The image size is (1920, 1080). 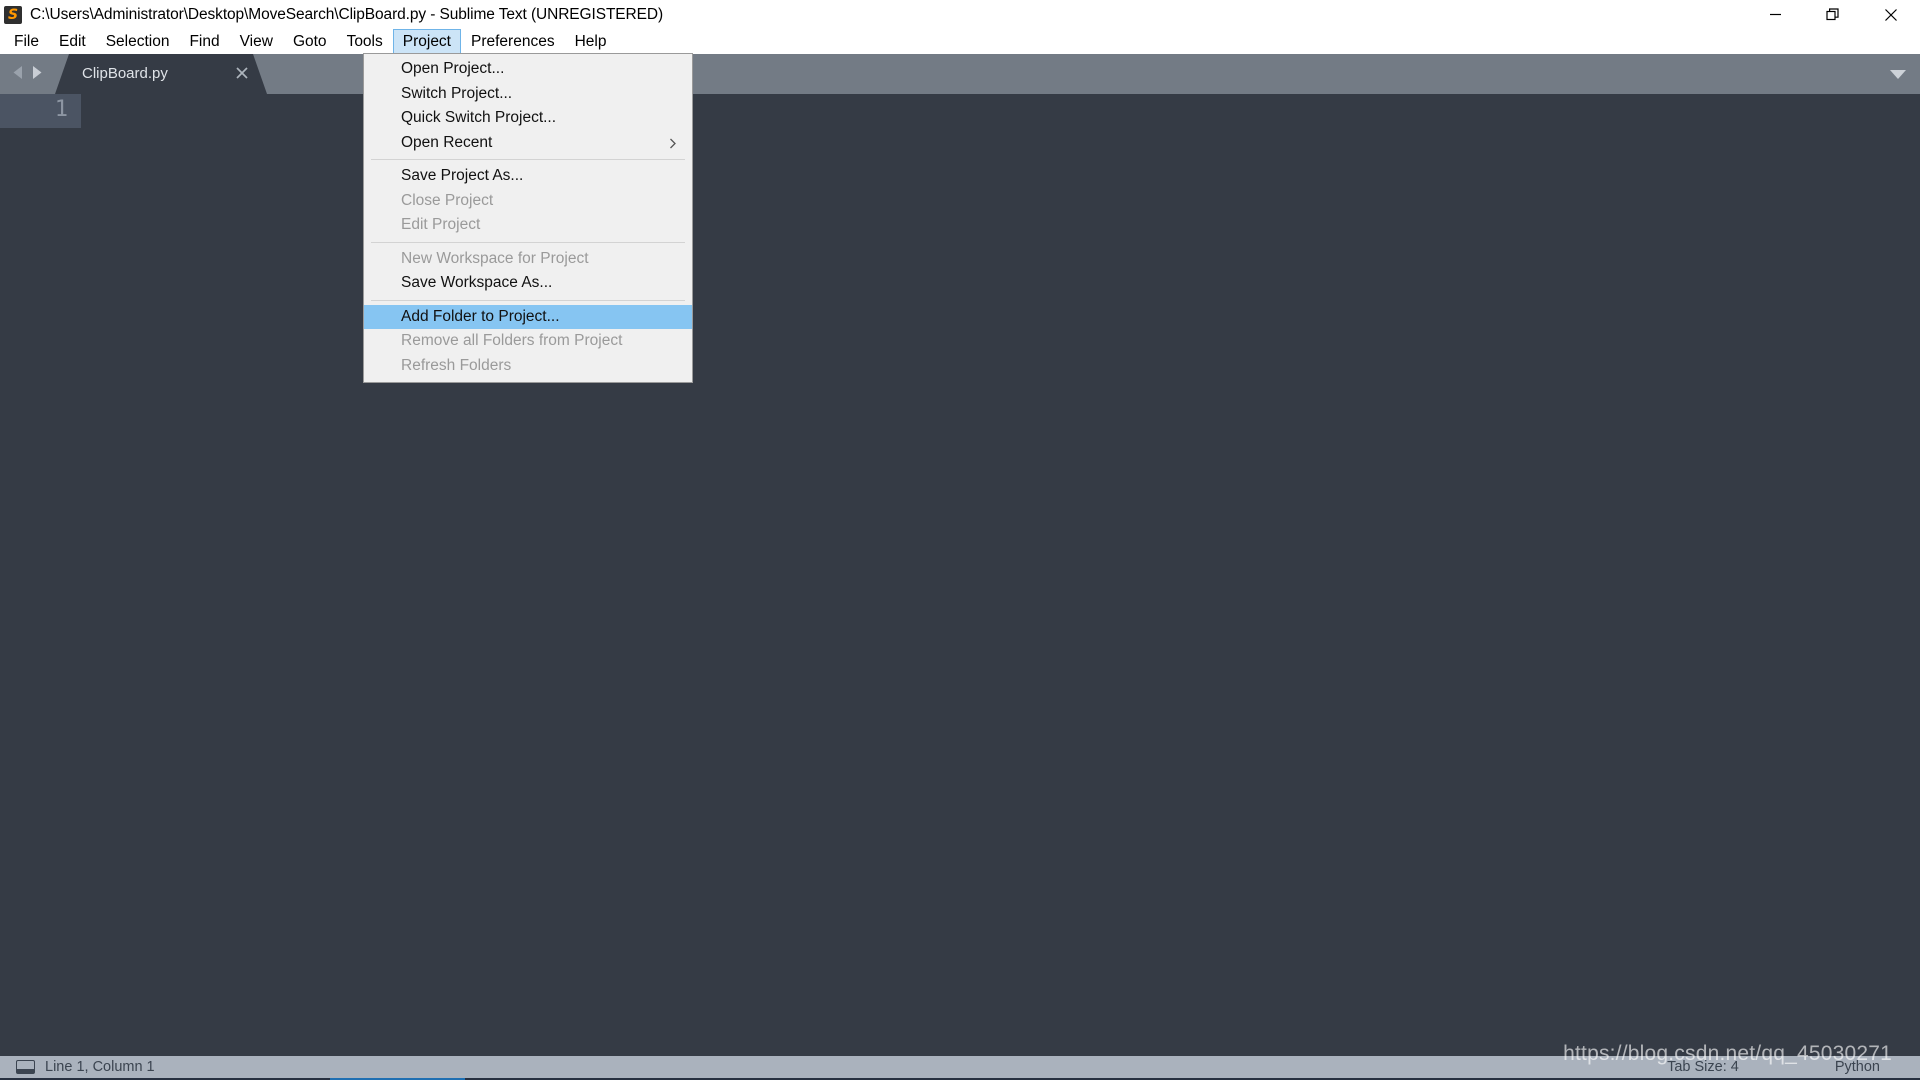 What do you see at coordinates (138, 41) in the screenshot?
I see `menu-selection: Selection` at bounding box center [138, 41].